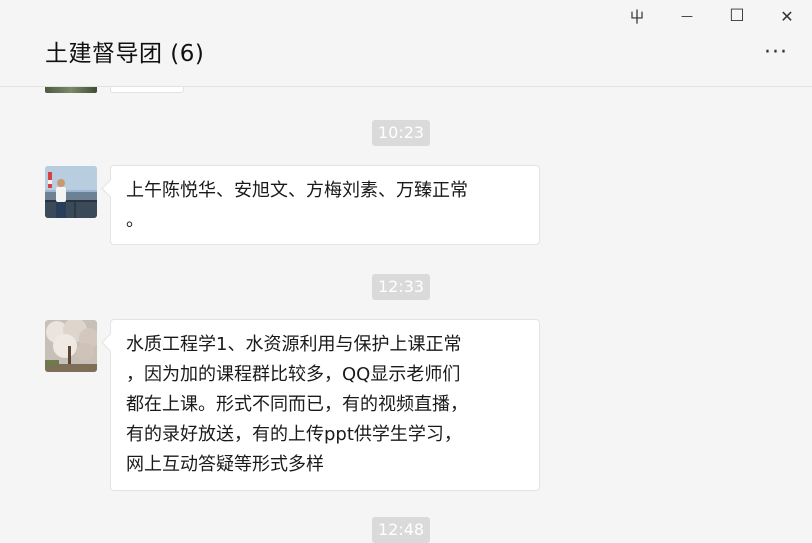 The image size is (812, 543). What do you see at coordinates (401, 530) in the screenshot?
I see `timestamp: 12:48` at bounding box center [401, 530].